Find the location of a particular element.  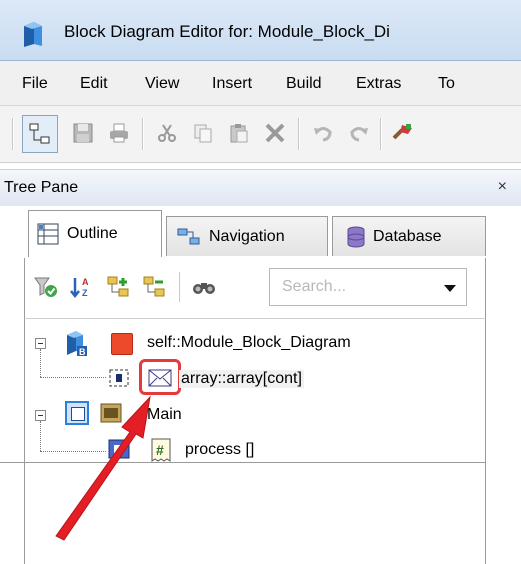

outline-icon is located at coordinates (48, 234).